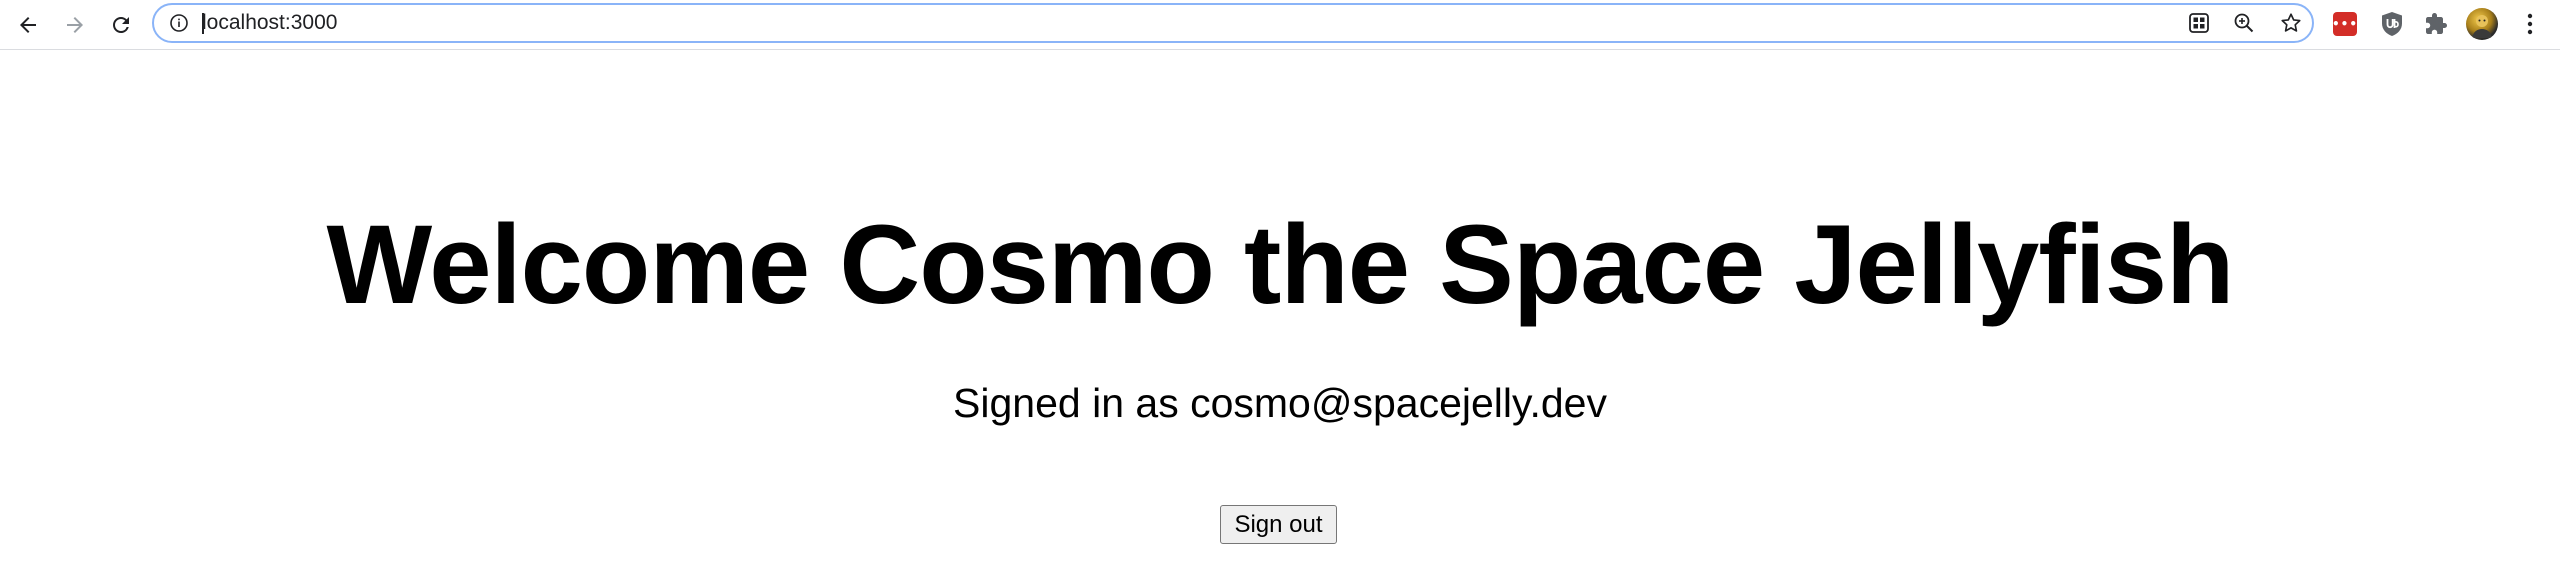  I want to click on text-cursor, so click(203, 23).